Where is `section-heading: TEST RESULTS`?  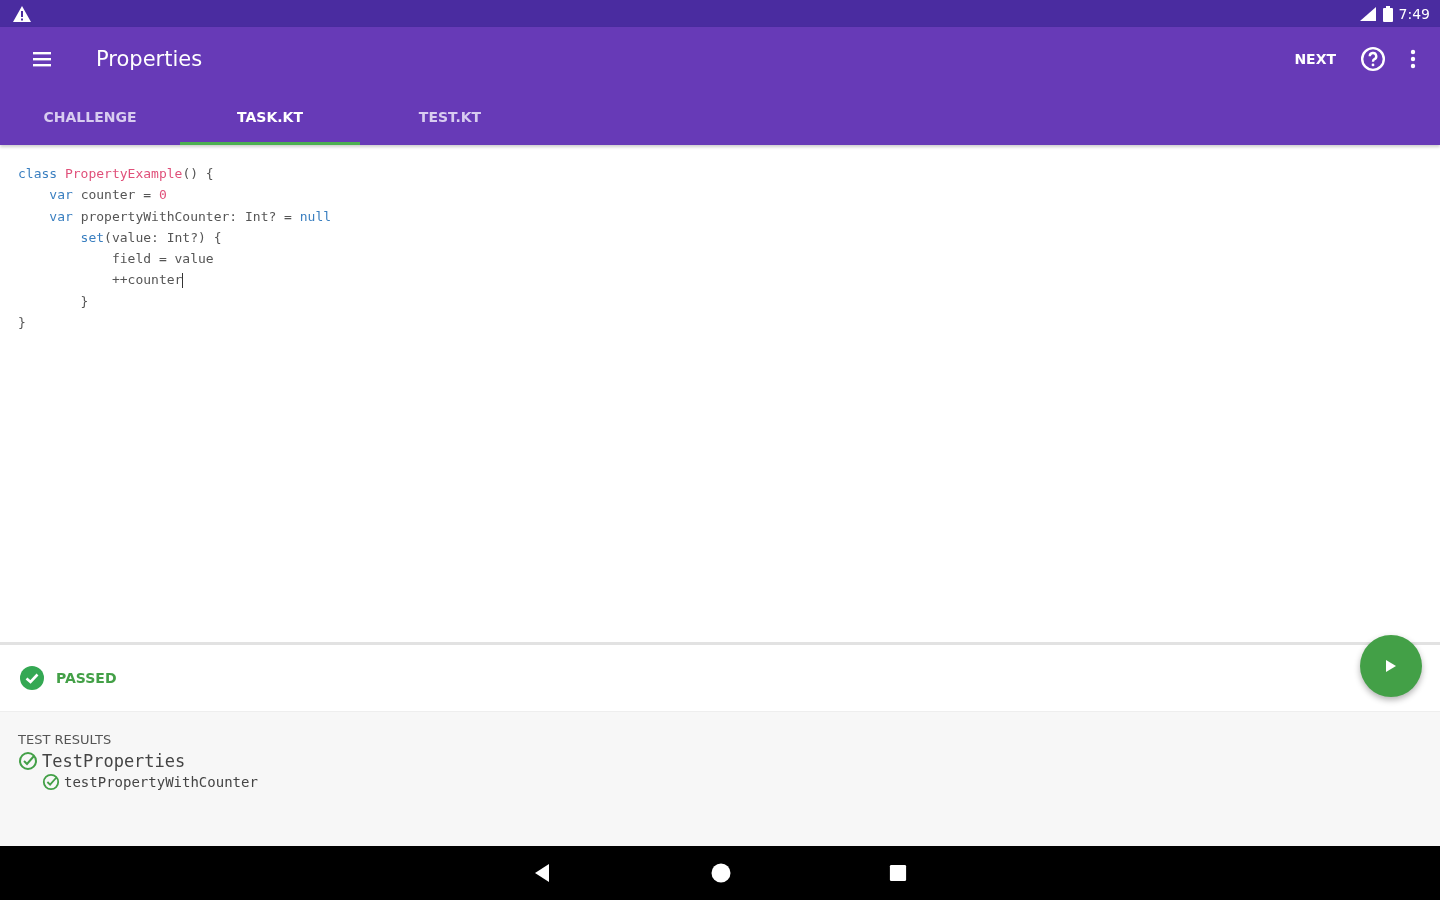 section-heading: TEST RESULTS is located at coordinates (65, 739).